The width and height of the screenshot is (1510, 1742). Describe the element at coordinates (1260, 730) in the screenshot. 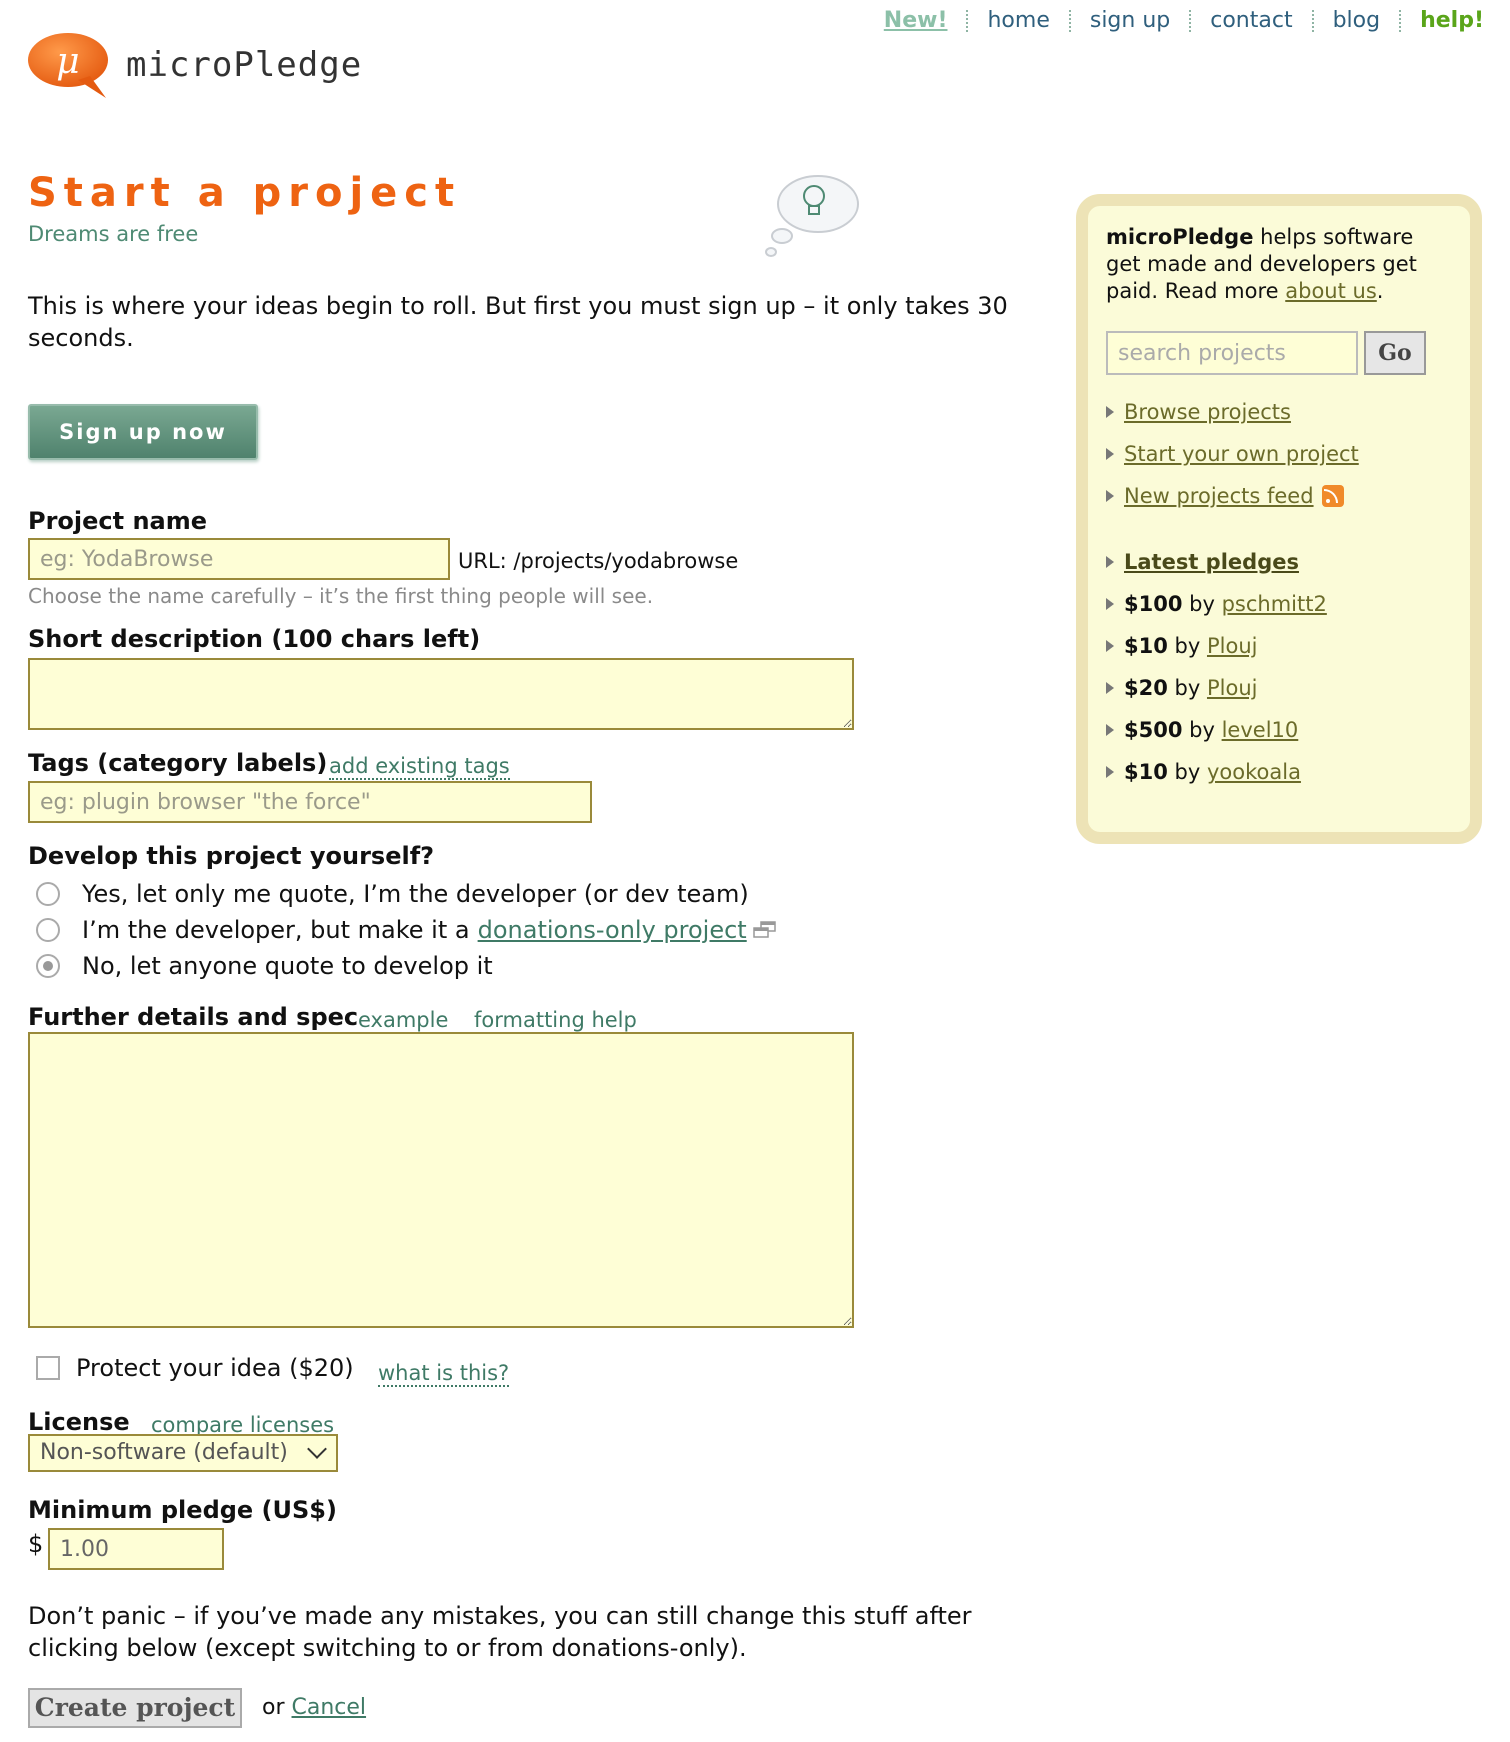

I see `pledge-user-link: level10` at that location.